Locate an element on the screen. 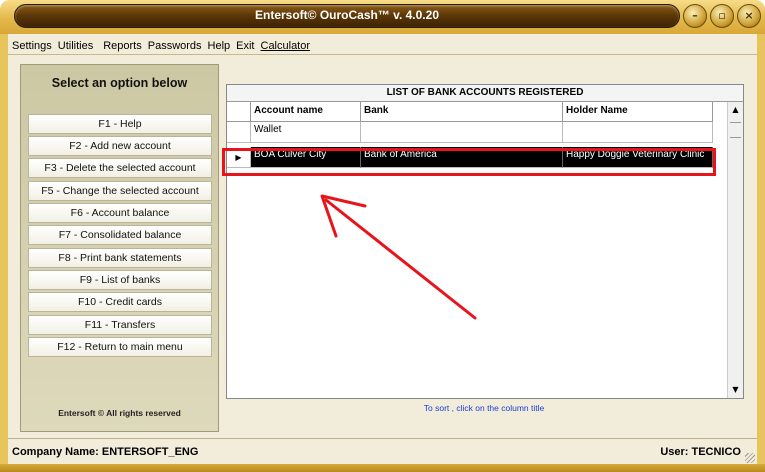 This screenshot has height=472, width=765. row-indicator is located at coordinates (239, 132).